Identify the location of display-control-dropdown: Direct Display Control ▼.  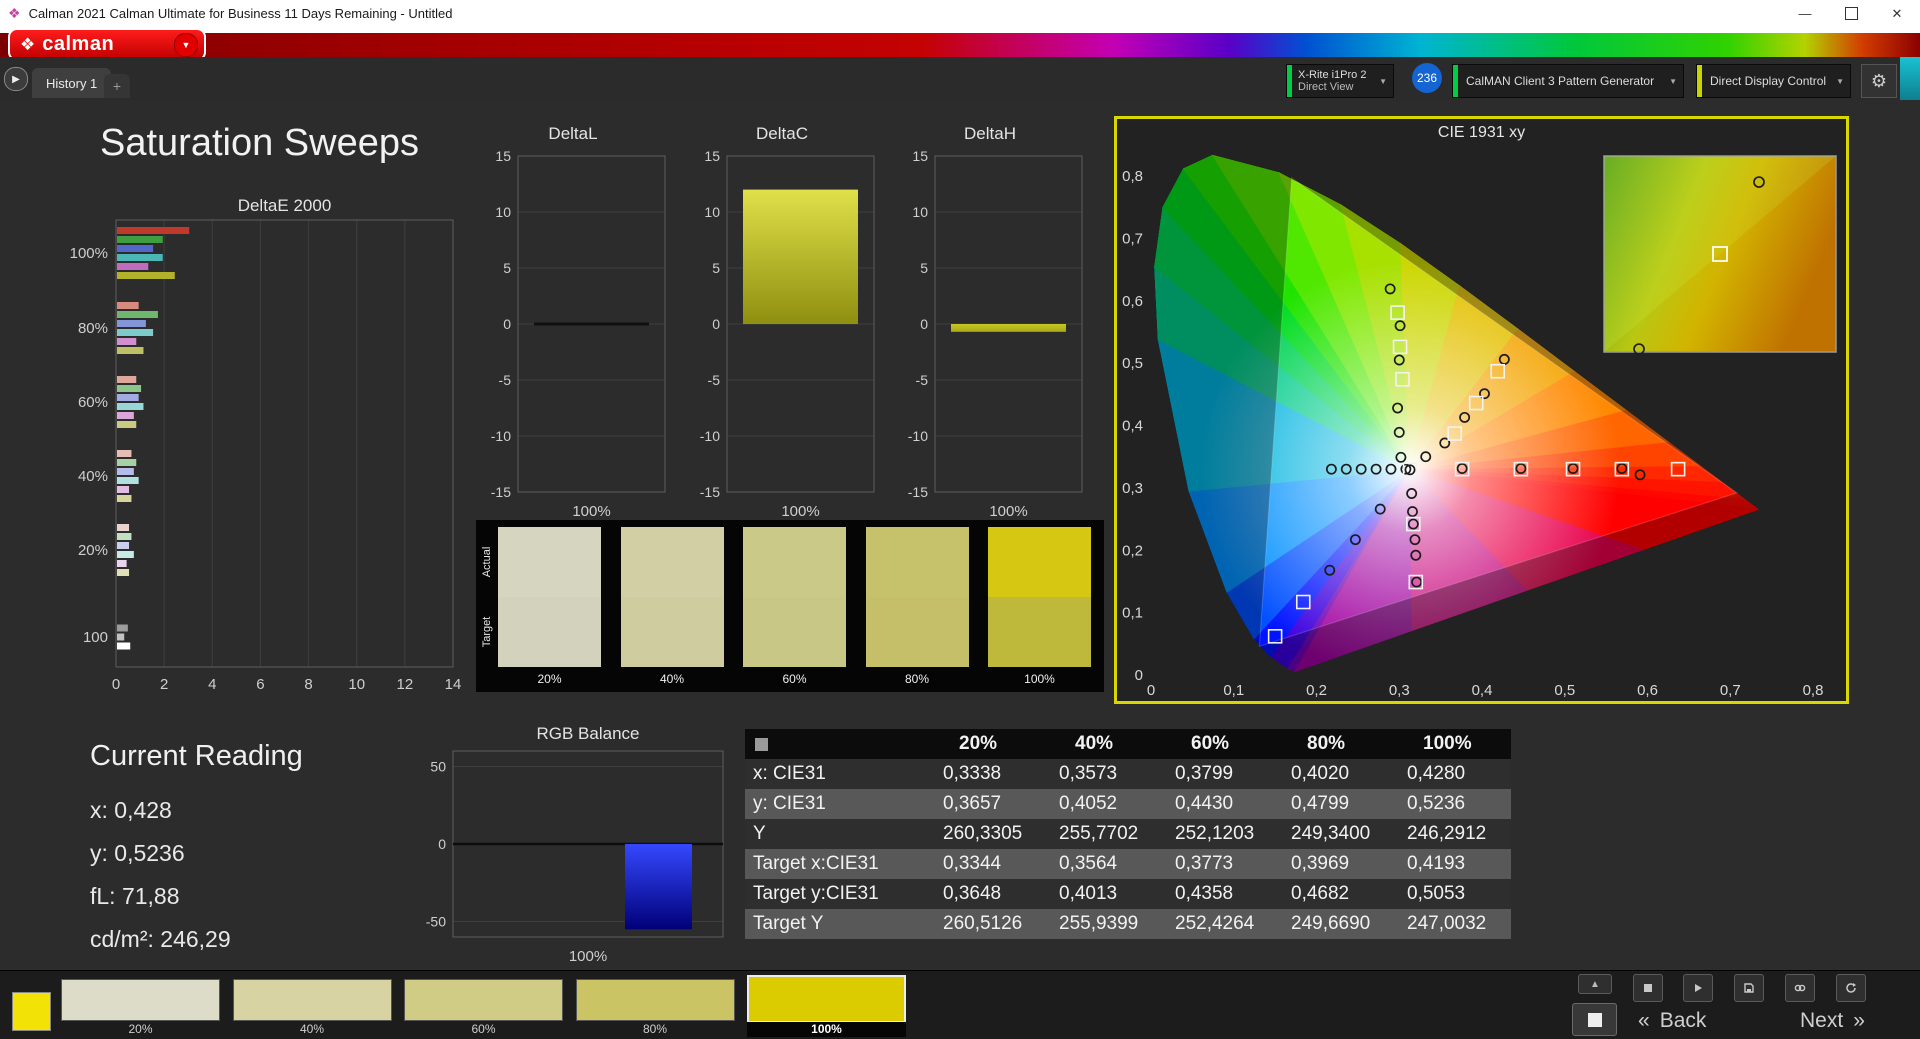
(1773, 81).